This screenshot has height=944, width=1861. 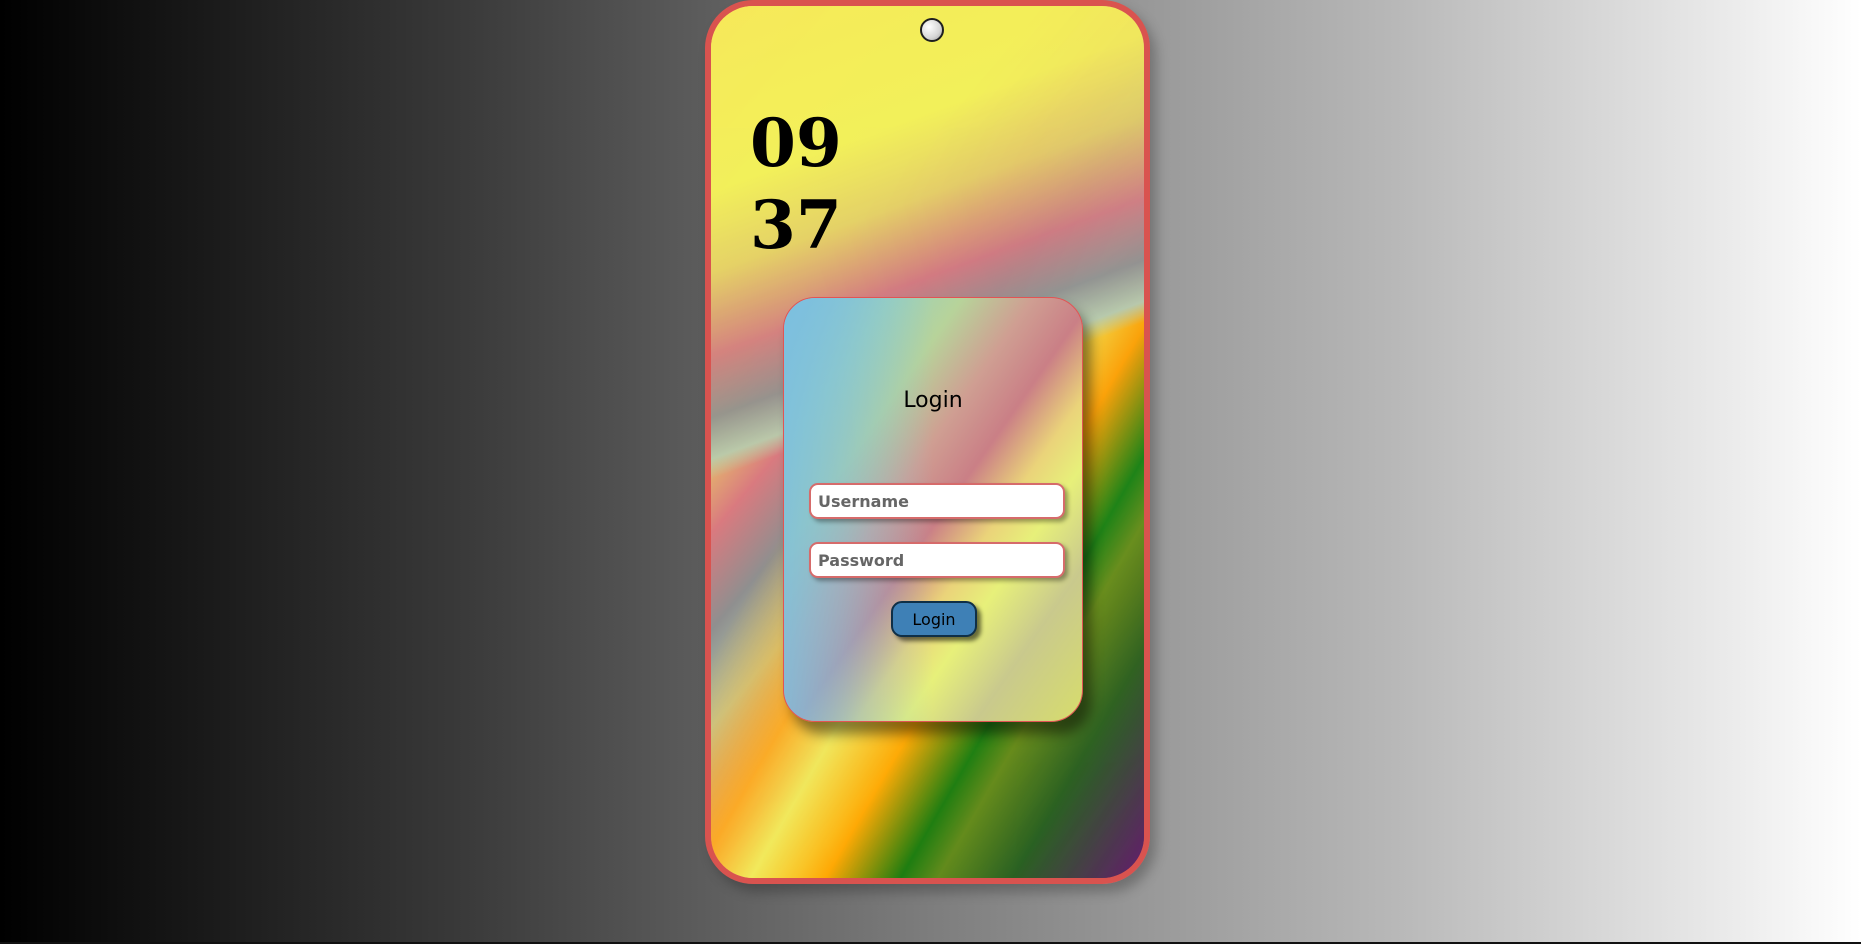 I want to click on login-title: Login, so click(x=933, y=400).